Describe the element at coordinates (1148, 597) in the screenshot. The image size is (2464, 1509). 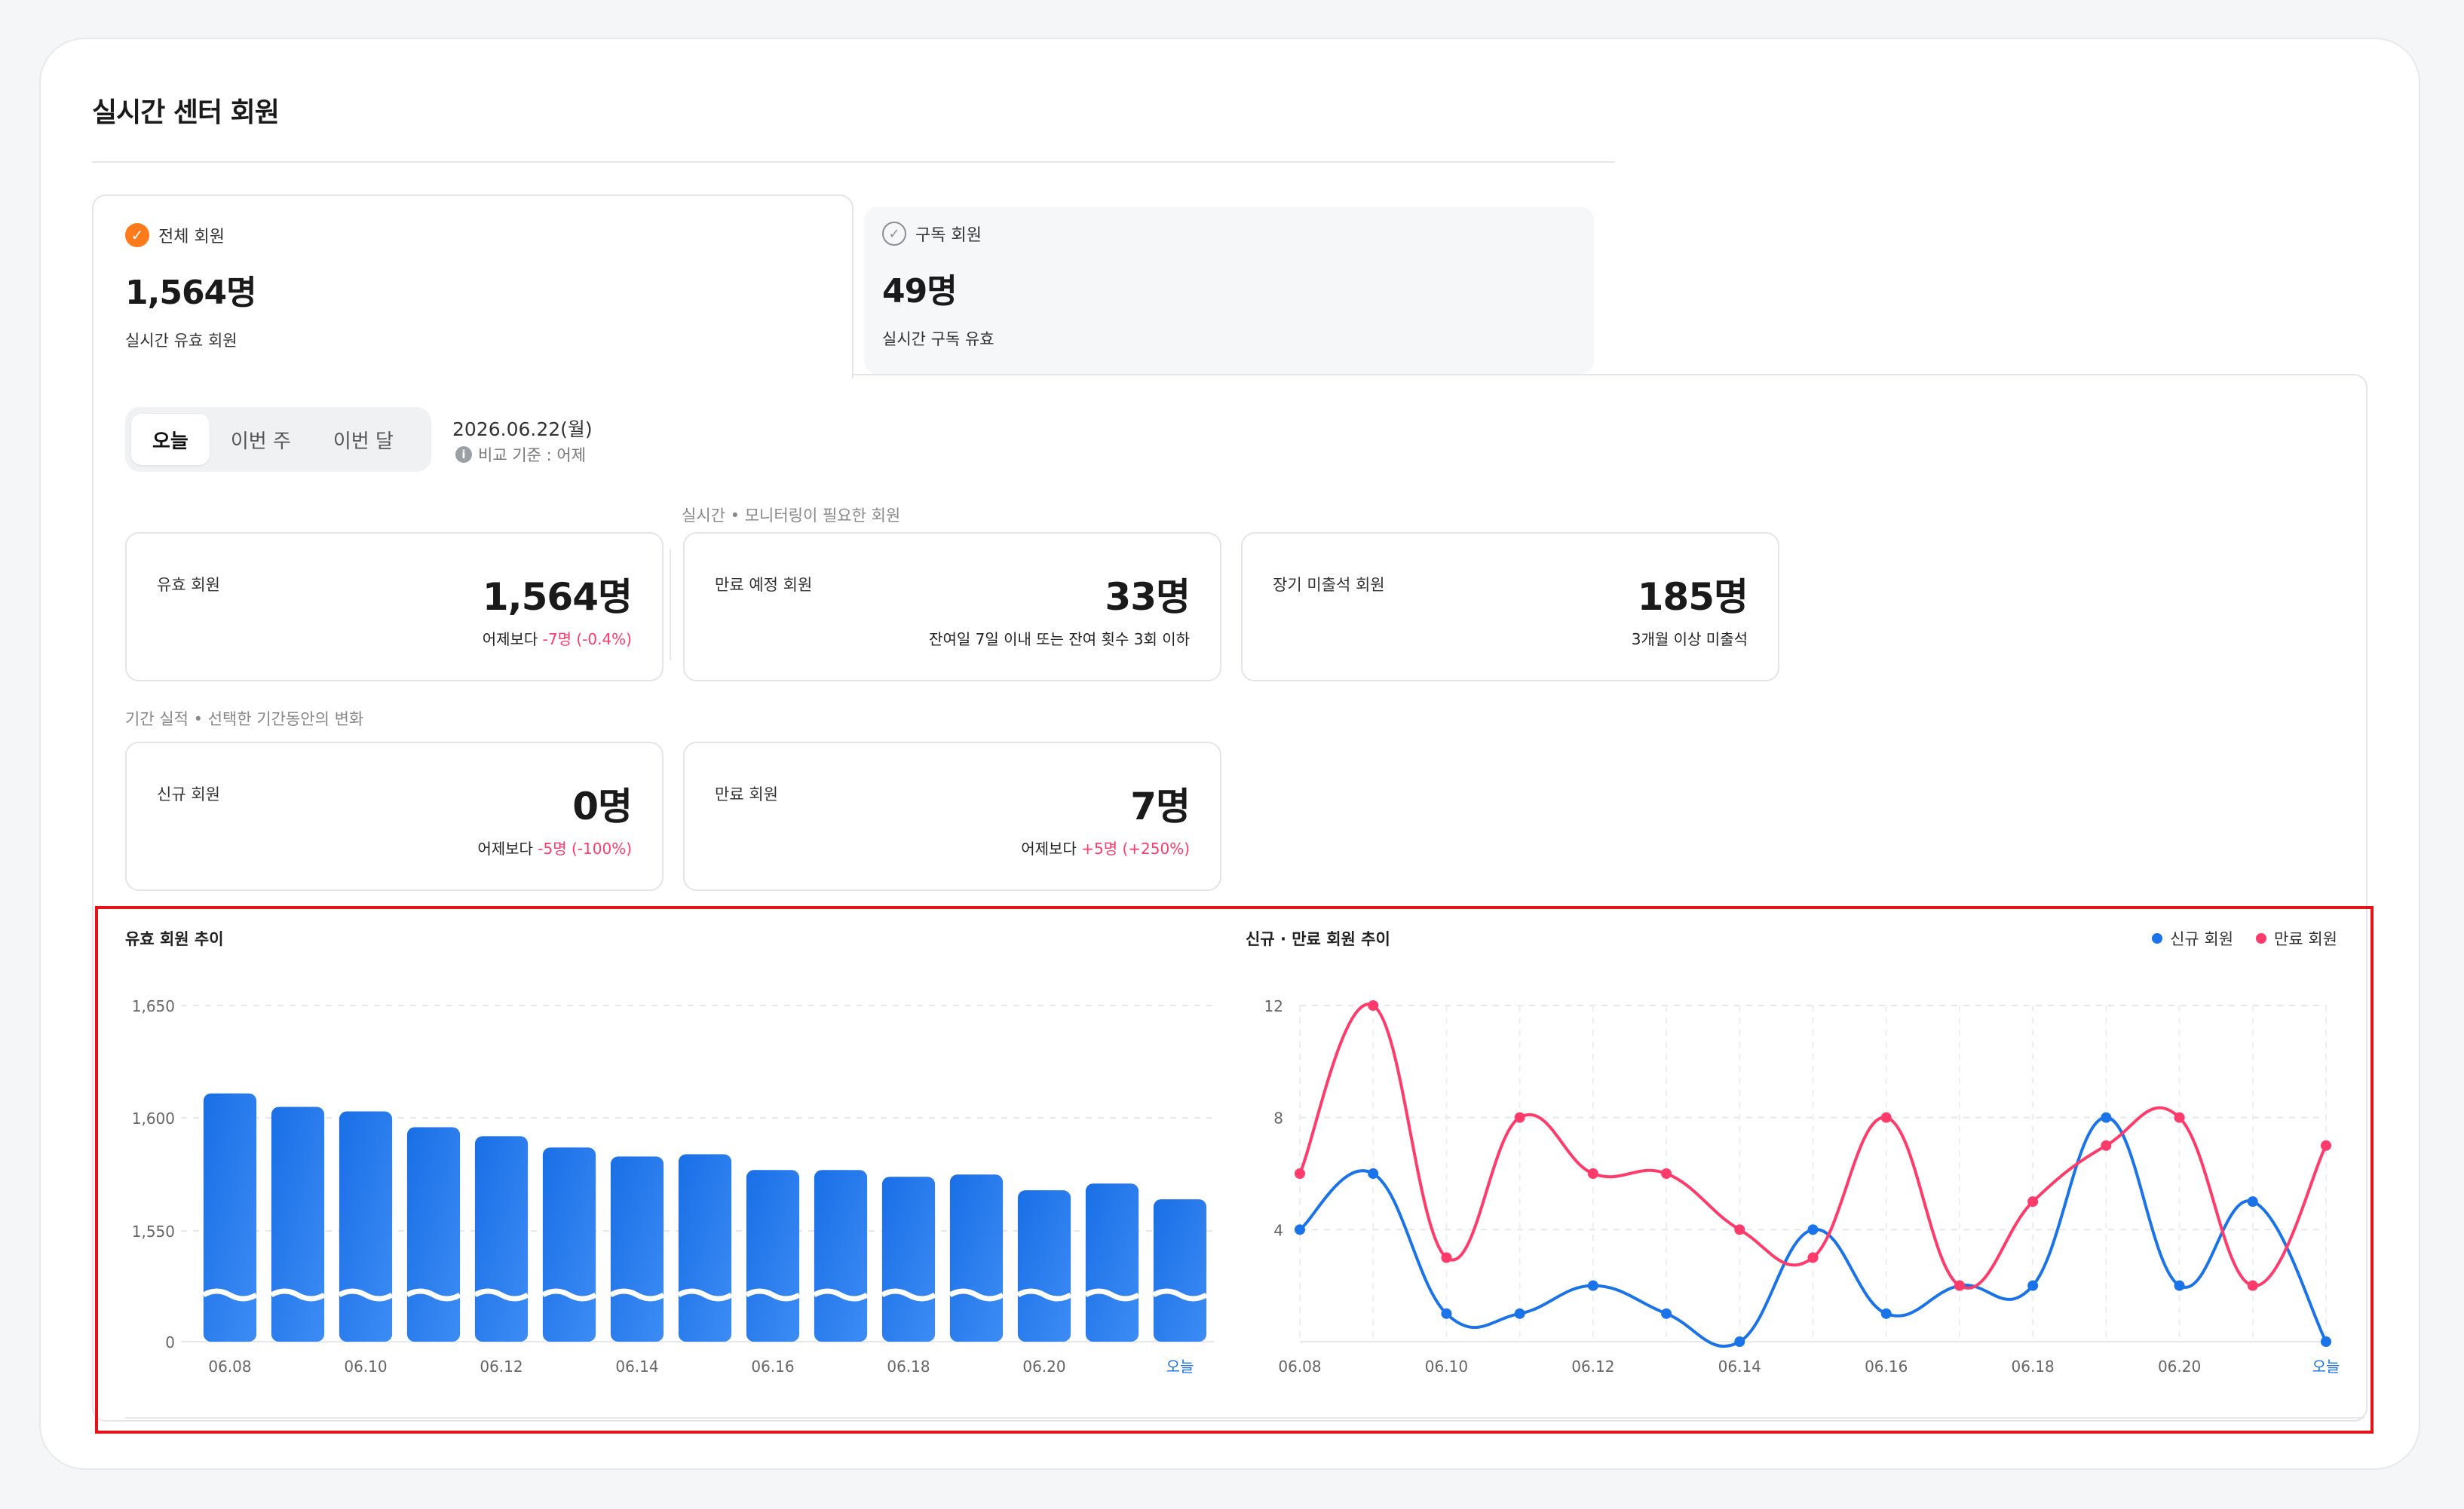
I see `stat-value: 33명` at that location.